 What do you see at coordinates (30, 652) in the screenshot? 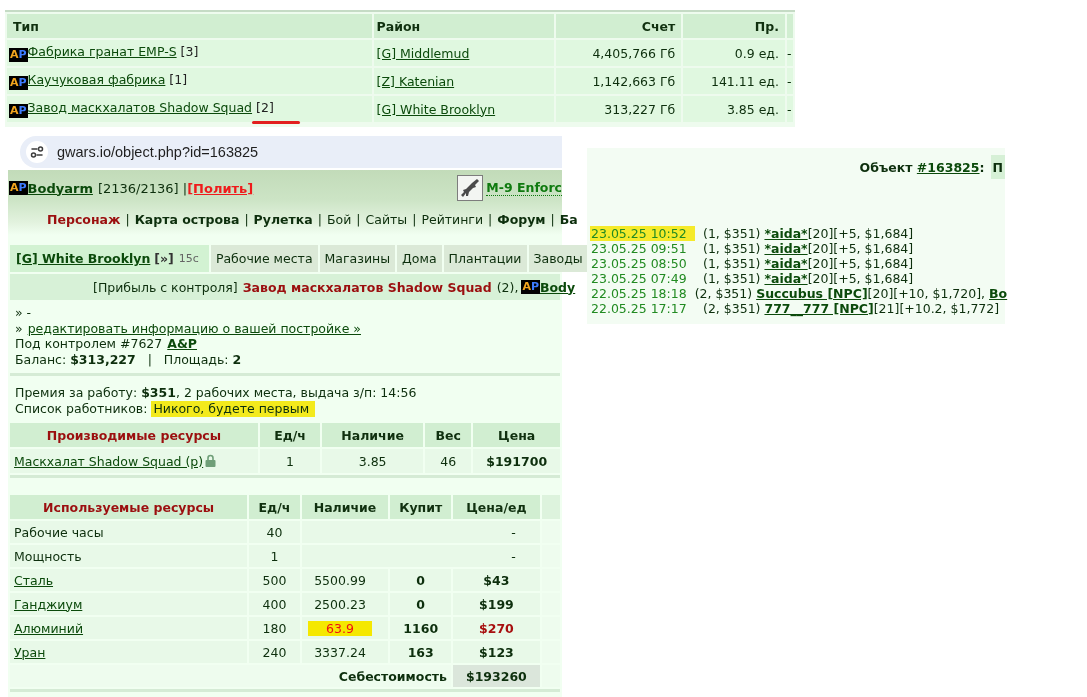
I see `resource-link: Уран` at bounding box center [30, 652].